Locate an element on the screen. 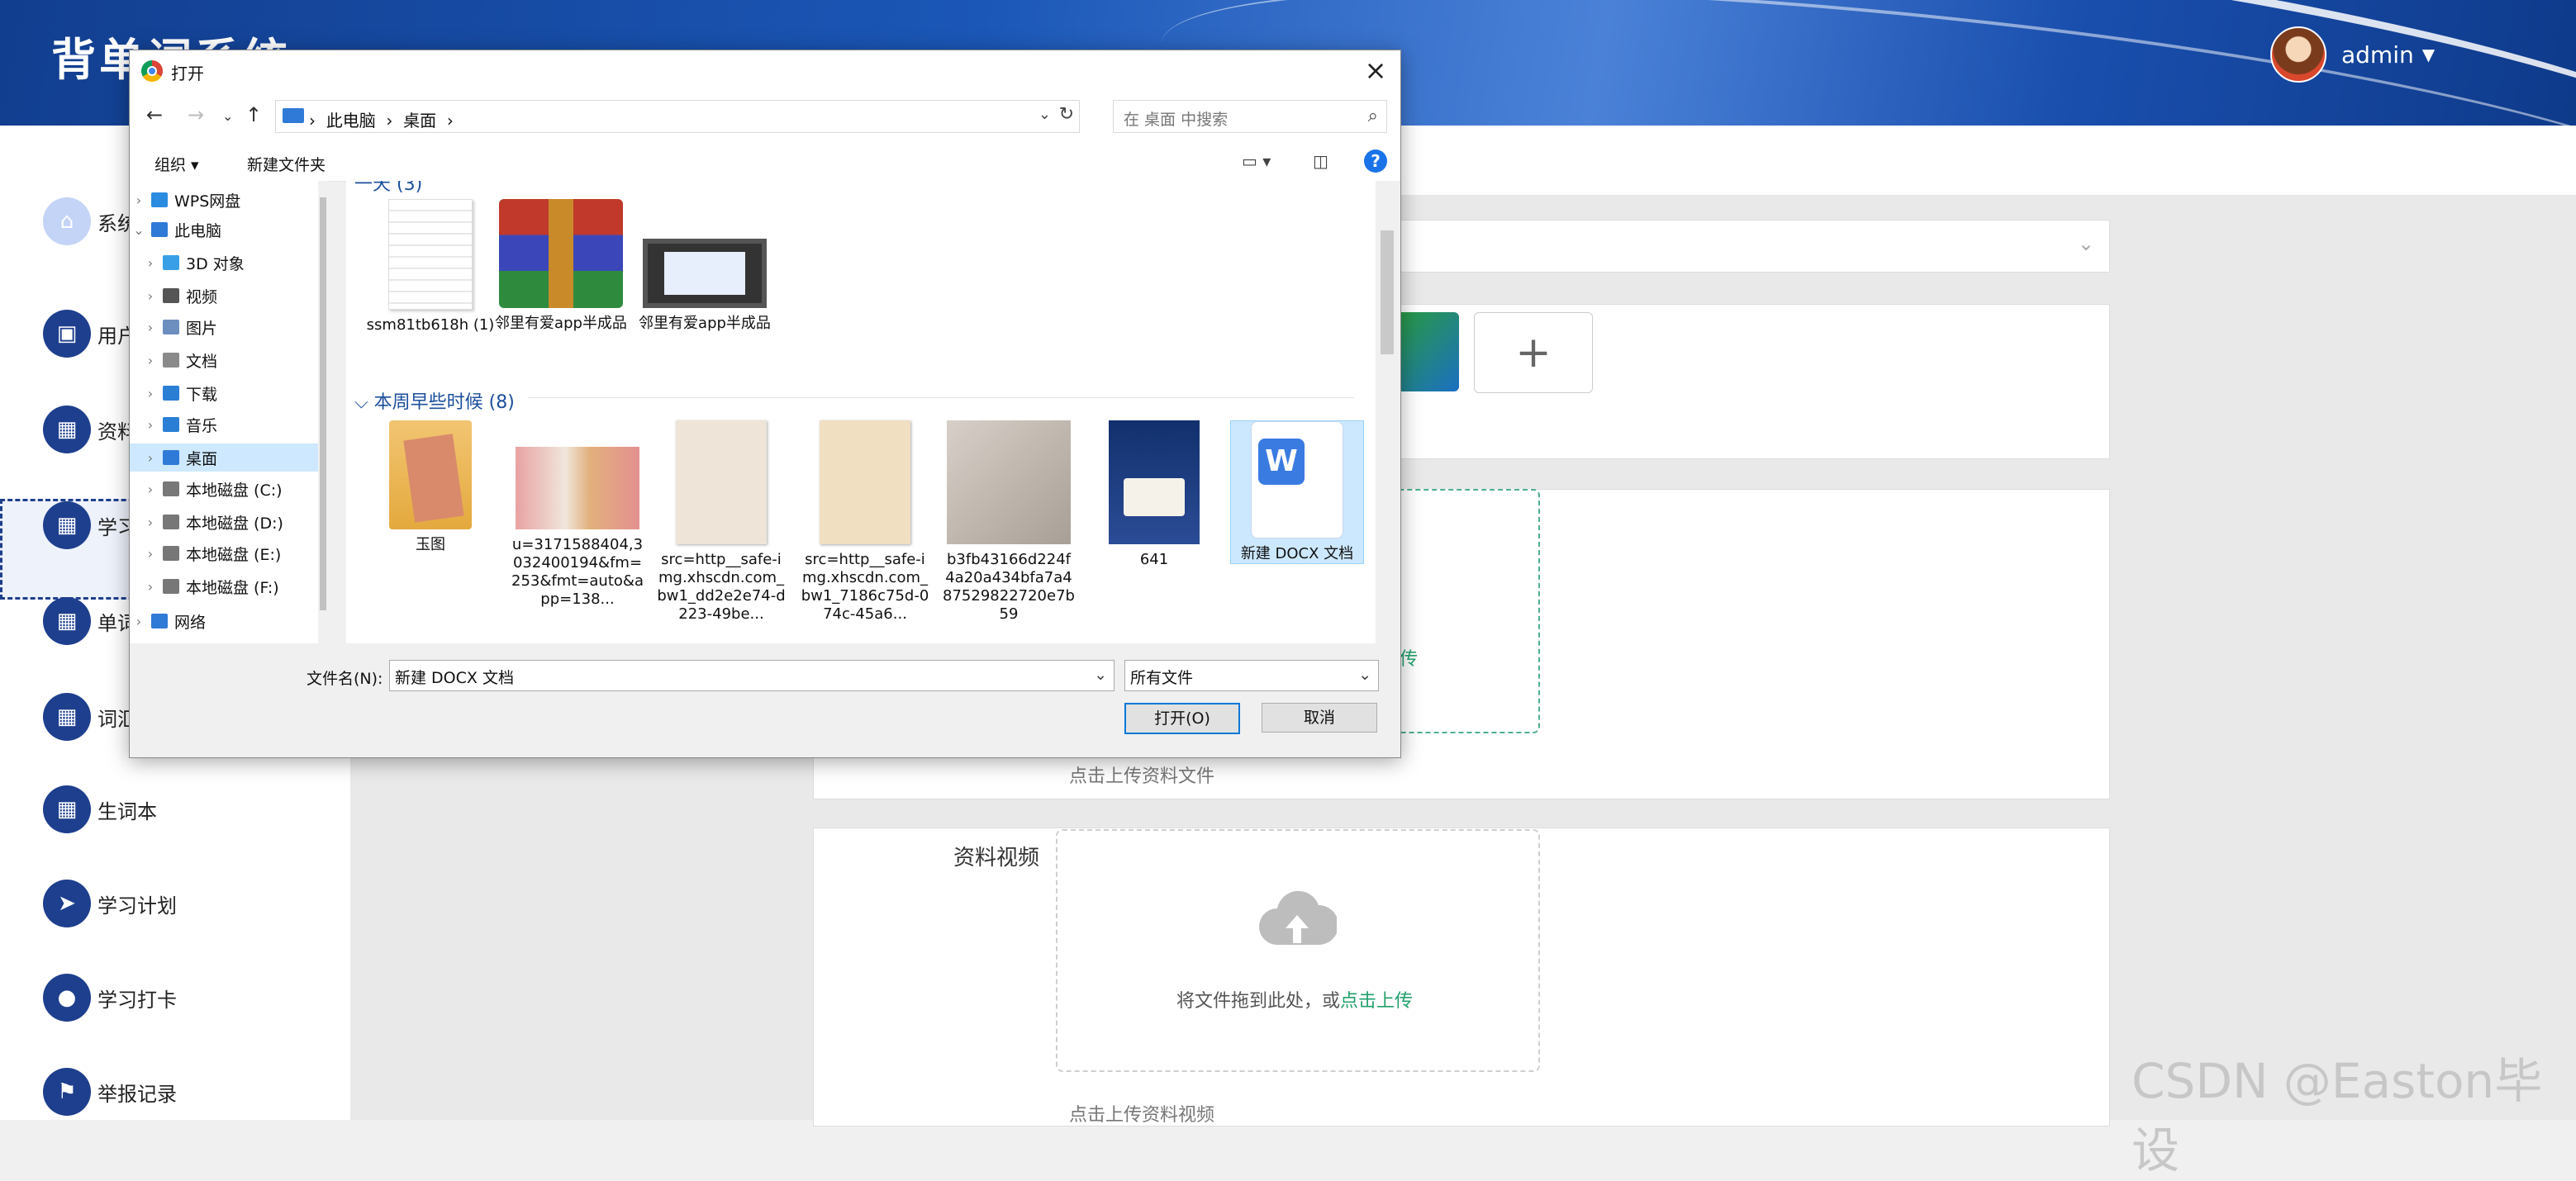  sidebar-item: ▦ 生词本 is located at coordinates (100, 809).